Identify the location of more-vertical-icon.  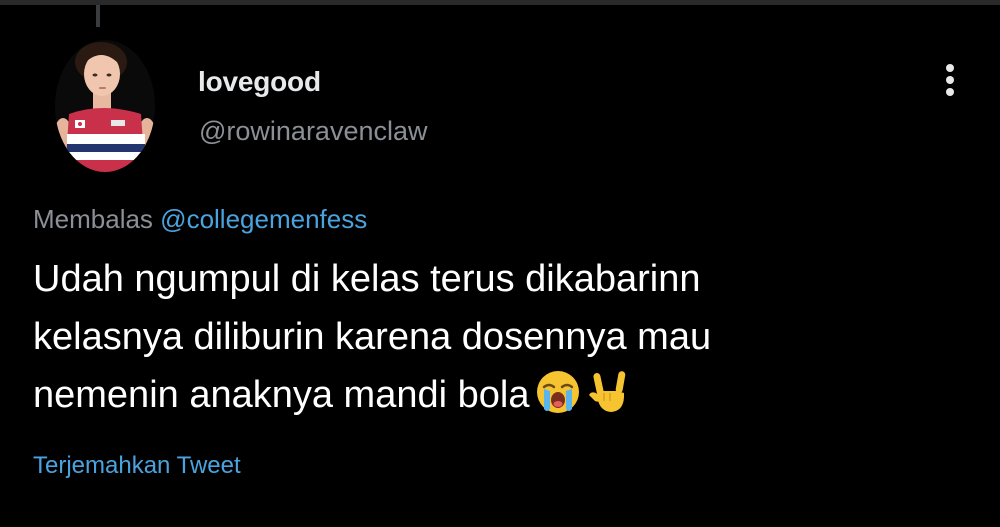
(950, 68).